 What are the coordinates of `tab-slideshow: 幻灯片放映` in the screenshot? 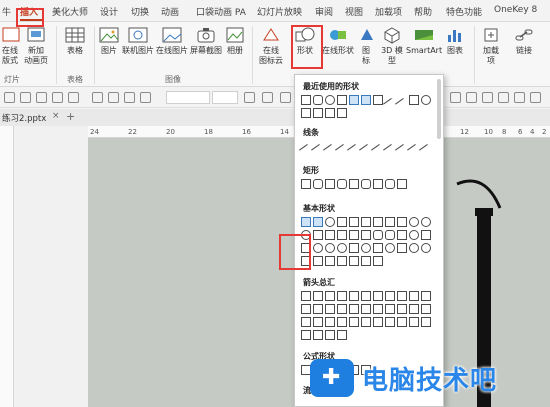 It's located at (279, 12).